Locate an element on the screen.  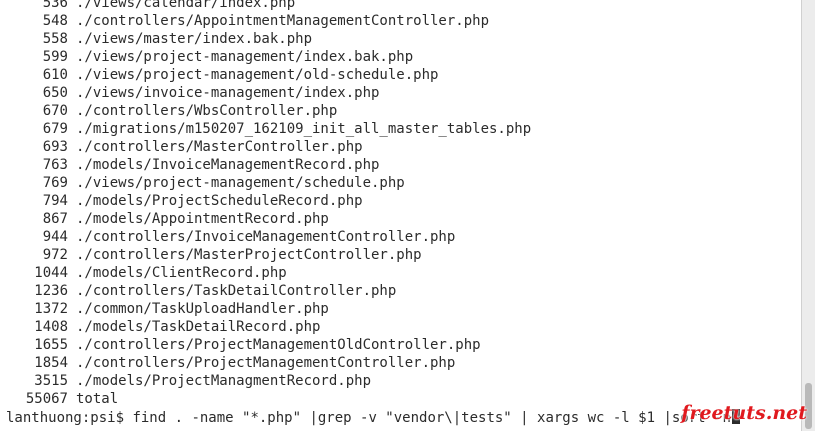
output-line: 763 ./models/InvoiceManagementRecord.php is located at coordinates (268, 165).